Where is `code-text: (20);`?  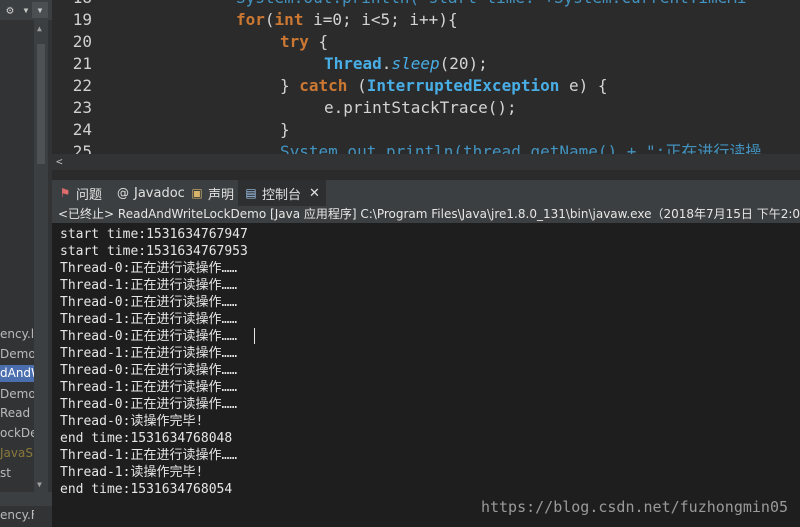 code-text: (20); is located at coordinates (463, 63).